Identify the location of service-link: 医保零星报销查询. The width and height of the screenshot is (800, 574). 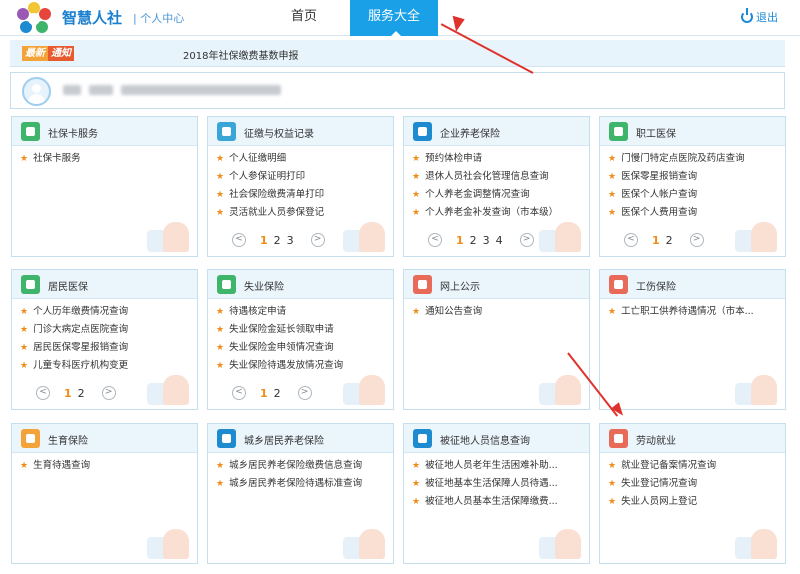
(694, 177).